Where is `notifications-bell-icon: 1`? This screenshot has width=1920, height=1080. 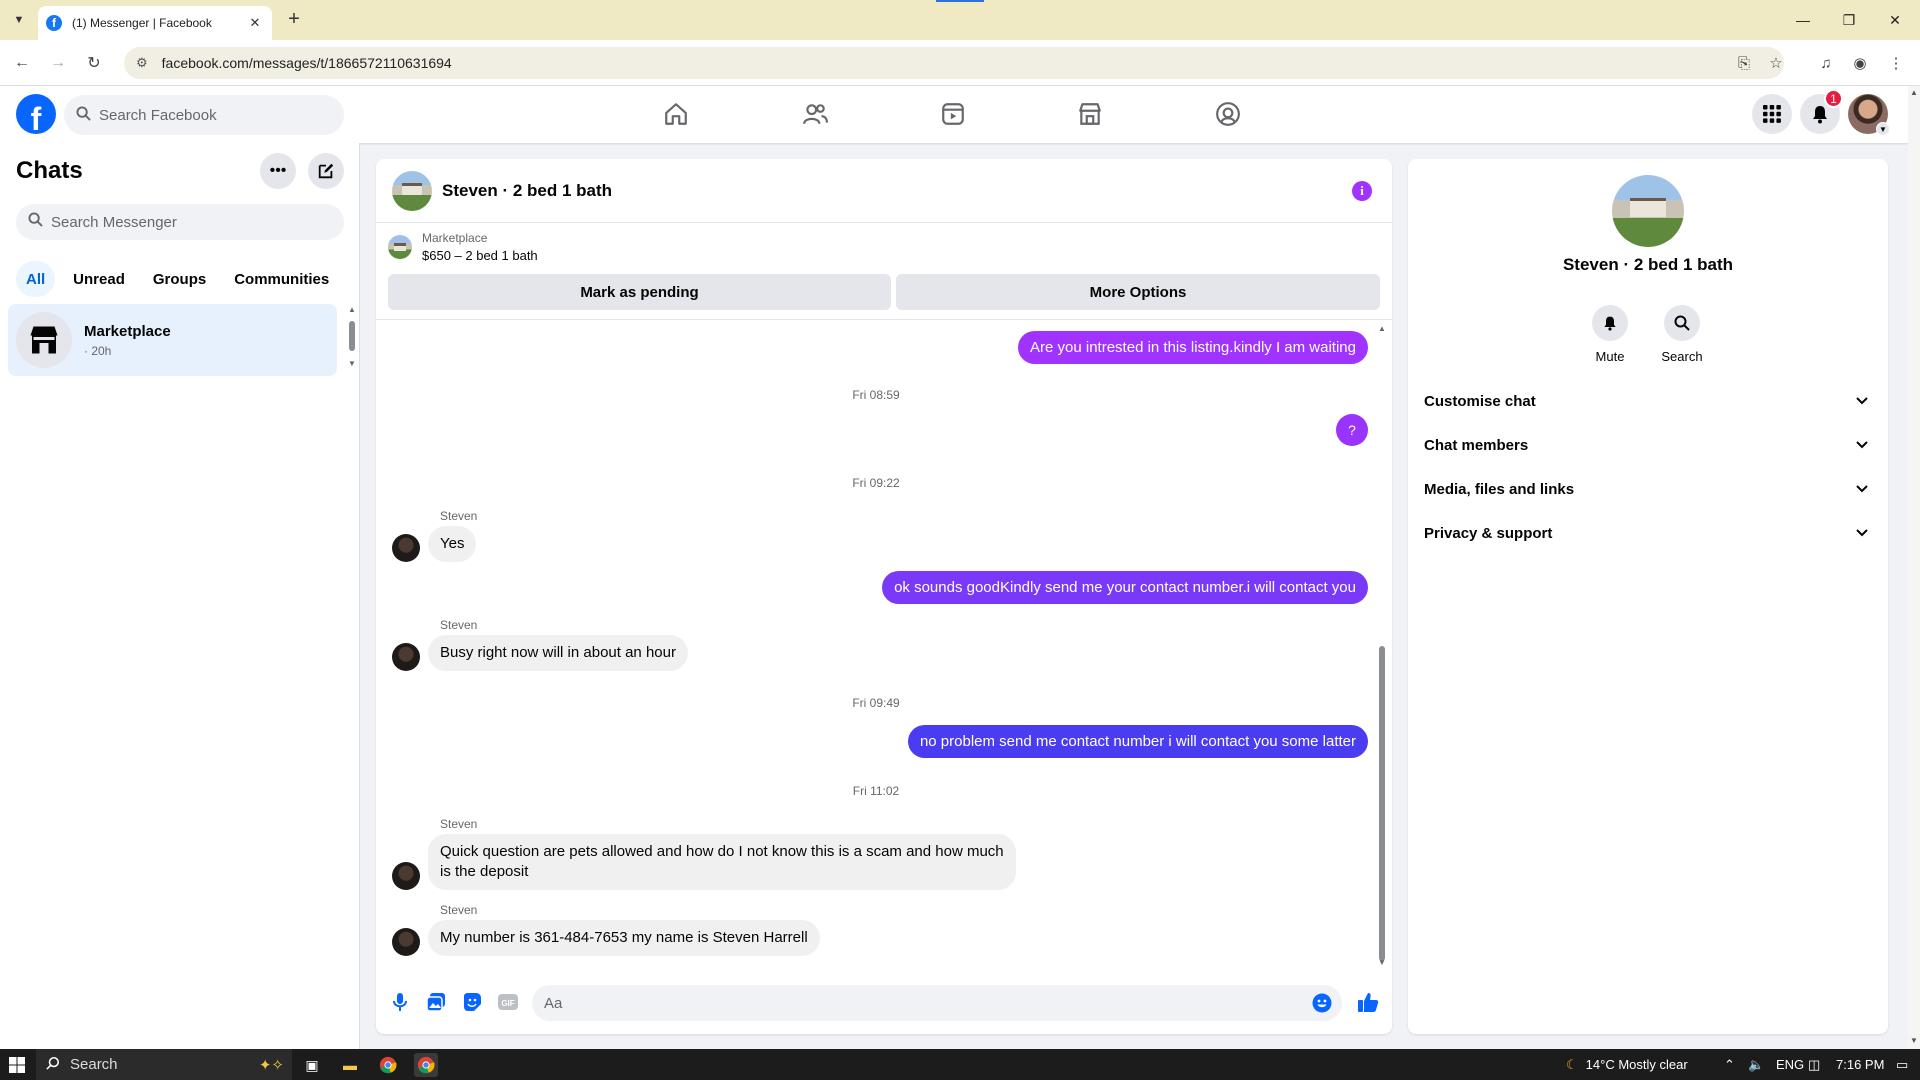 notifications-bell-icon: 1 is located at coordinates (1821, 111).